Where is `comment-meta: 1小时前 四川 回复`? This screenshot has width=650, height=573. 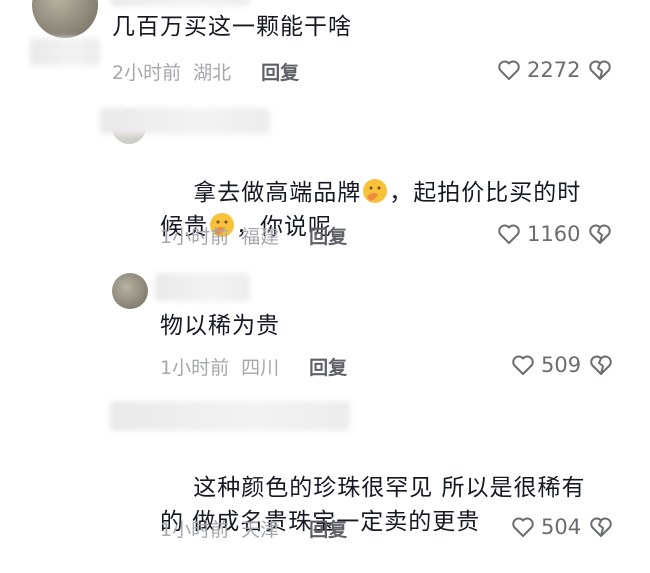
comment-meta: 1小时前 四川 回复 is located at coordinates (253, 366).